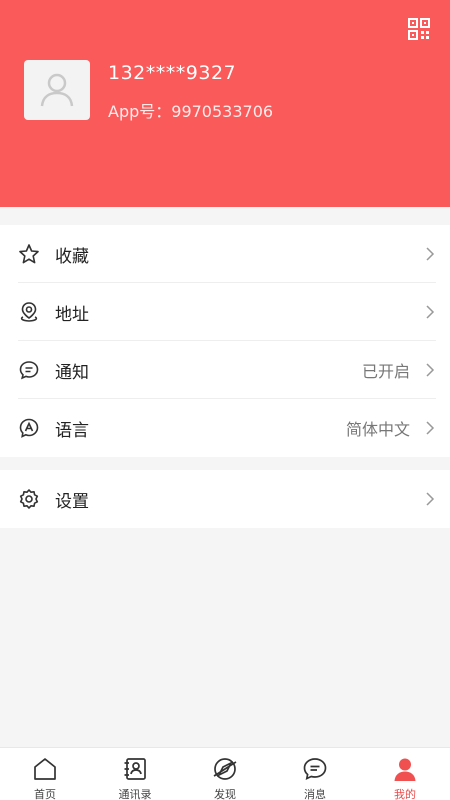 The height and width of the screenshot is (800, 450). Describe the element at coordinates (72, 314) in the screenshot. I see `menu-item-label: 地址` at that location.